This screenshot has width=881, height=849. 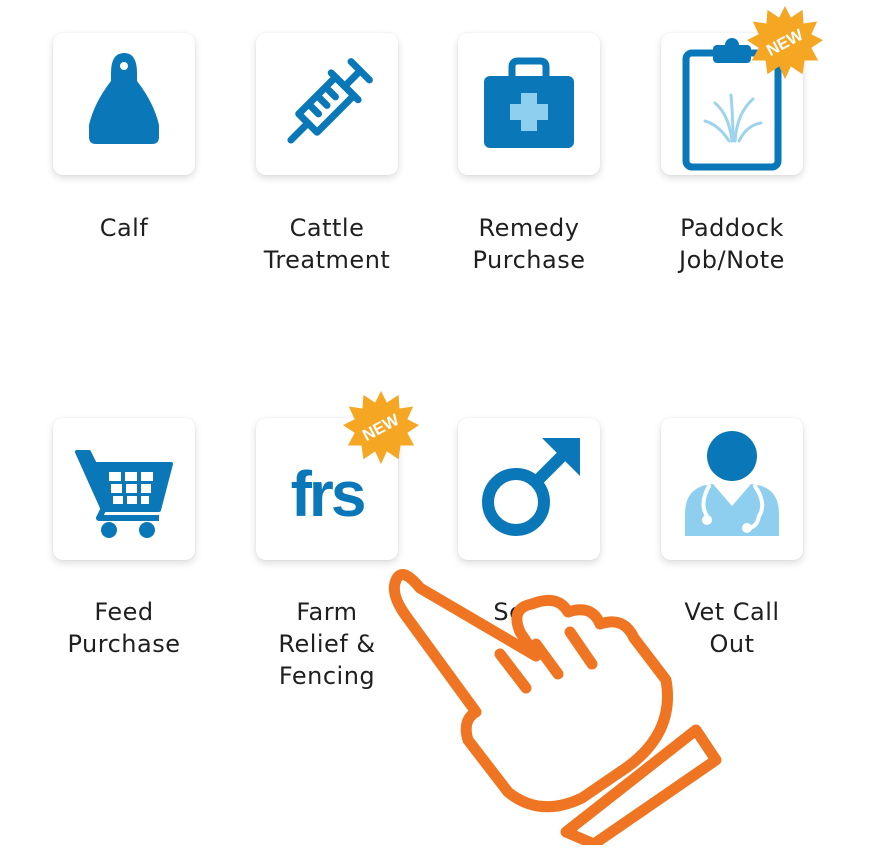 I want to click on vet-call-out-tile, so click(x=732, y=489).